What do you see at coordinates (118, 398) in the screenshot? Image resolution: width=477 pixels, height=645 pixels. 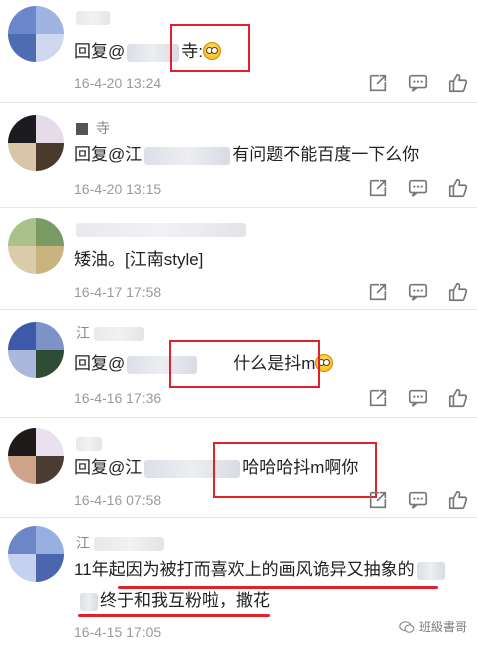 I see `timestamp: 16-4-16 17:36` at bounding box center [118, 398].